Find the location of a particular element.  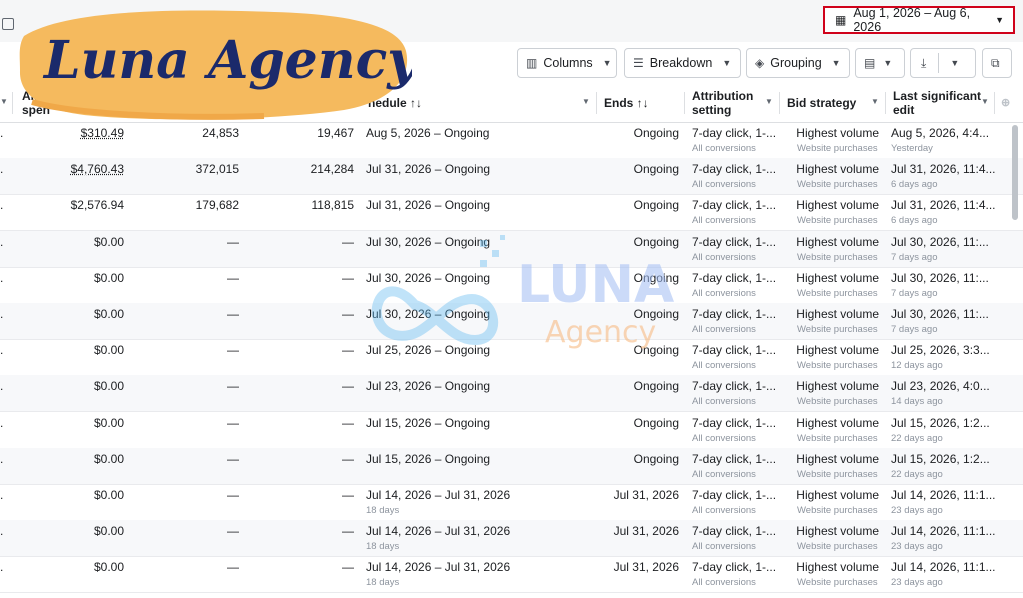

window-icon is located at coordinates (8, 24).